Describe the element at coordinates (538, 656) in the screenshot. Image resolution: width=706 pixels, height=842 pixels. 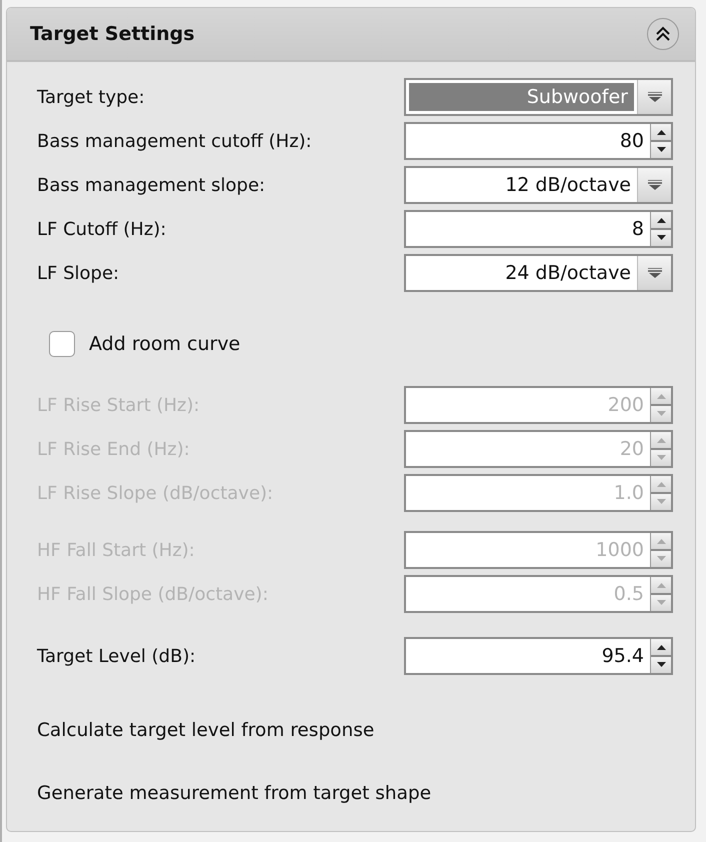
I see `spinner-field: 95.4` at that location.